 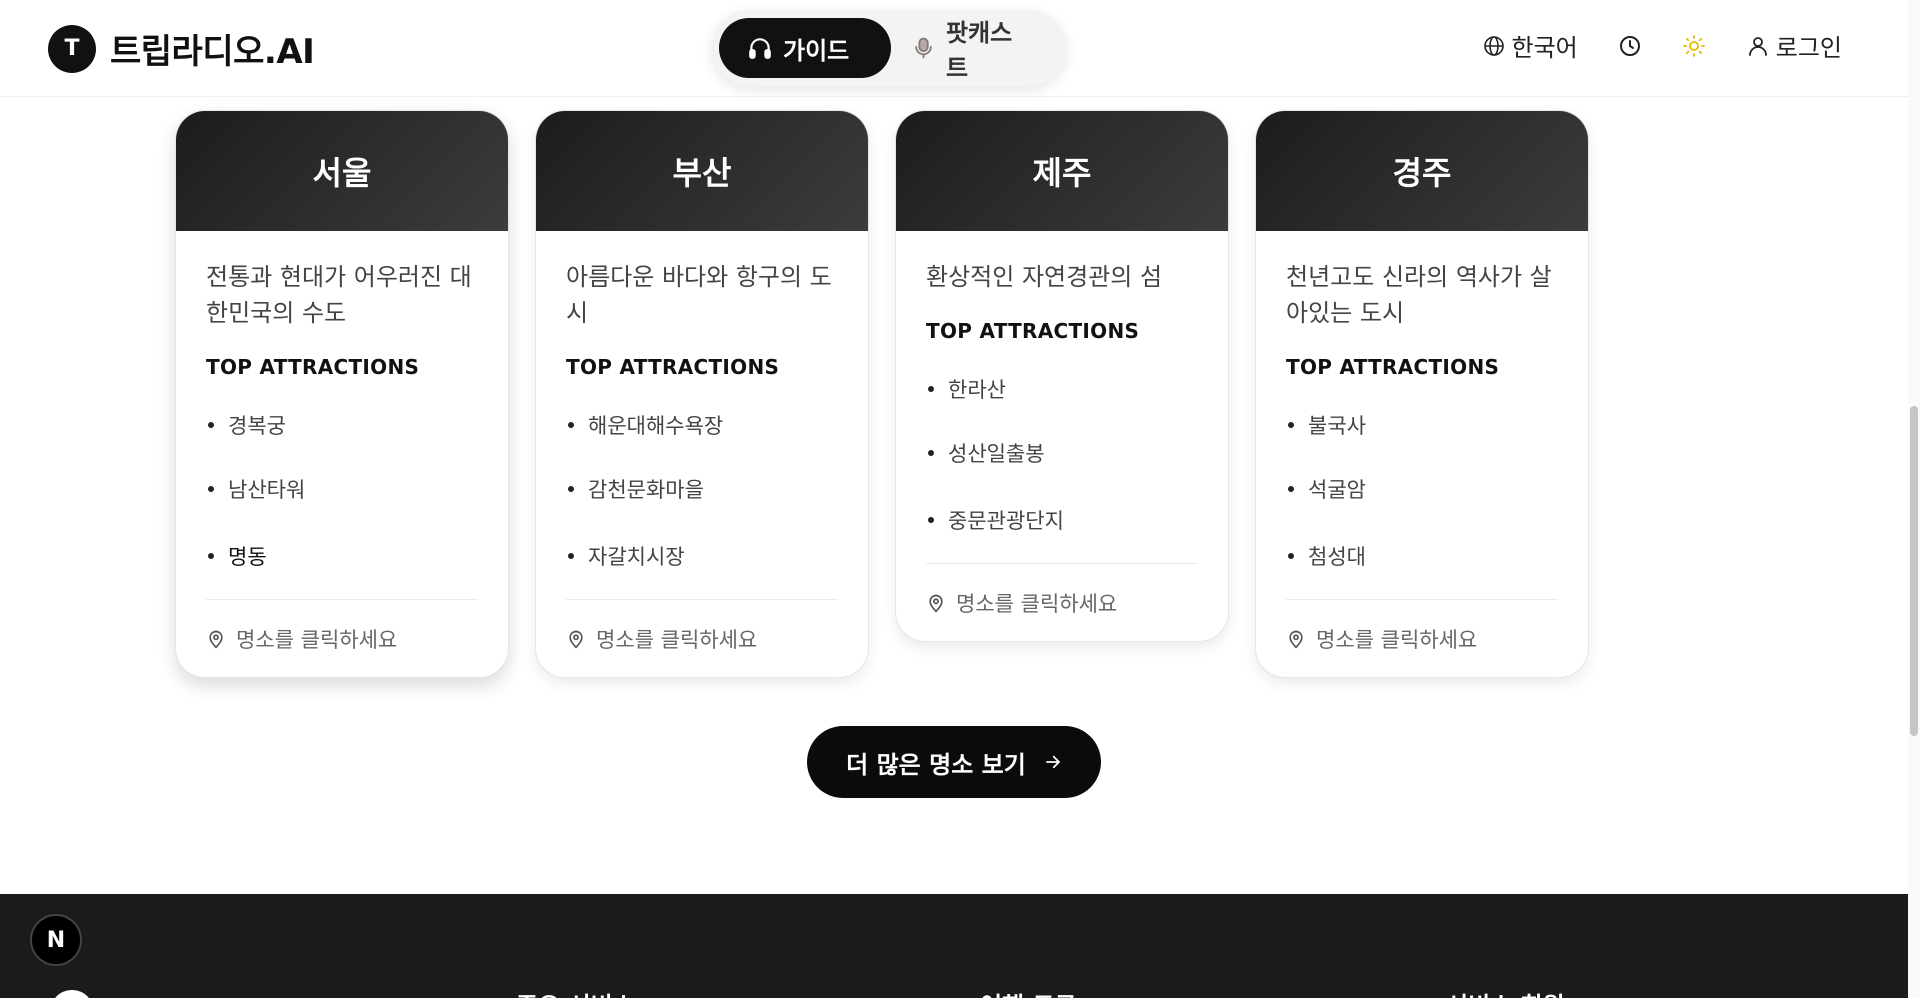 I want to click on microphone-icon, so click(x=923, y=48).